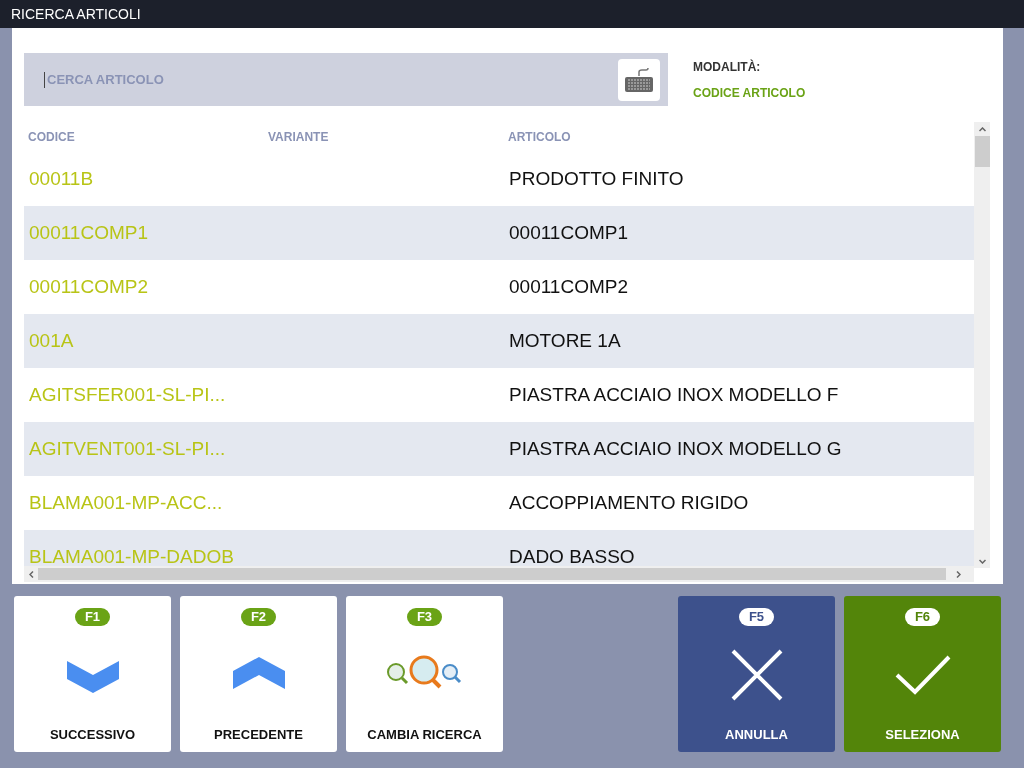  Describe the element at coordinates (52, 137) in the screenshot. I see `column-header: CODICE` at that location.